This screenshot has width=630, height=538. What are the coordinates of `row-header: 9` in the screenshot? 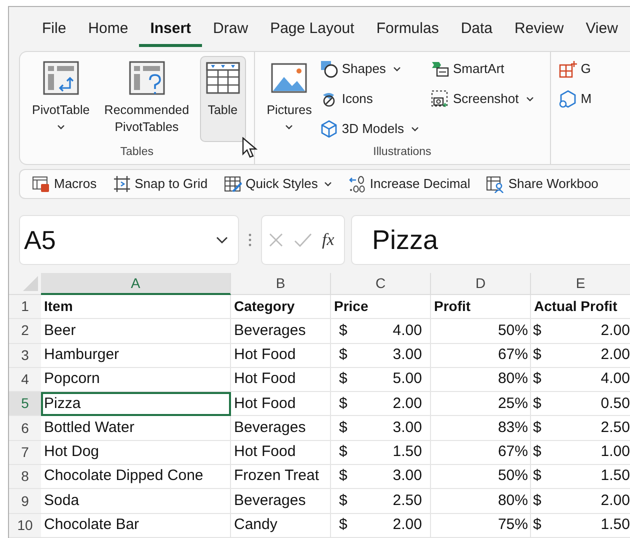 It's located at (25, 501).